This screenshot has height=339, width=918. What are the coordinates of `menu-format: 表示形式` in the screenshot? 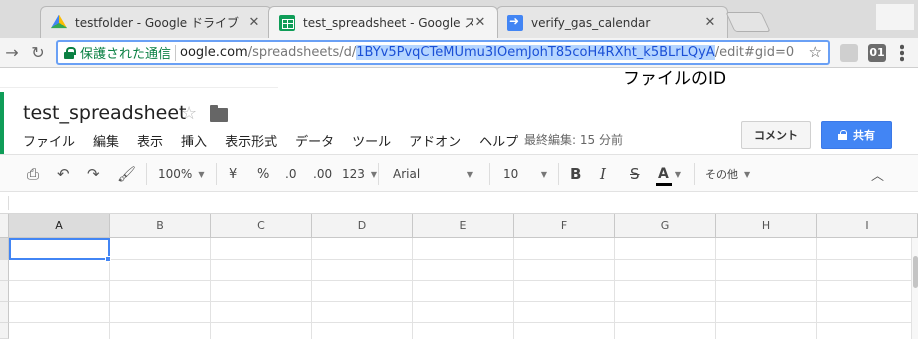 It's located at (251, 140).